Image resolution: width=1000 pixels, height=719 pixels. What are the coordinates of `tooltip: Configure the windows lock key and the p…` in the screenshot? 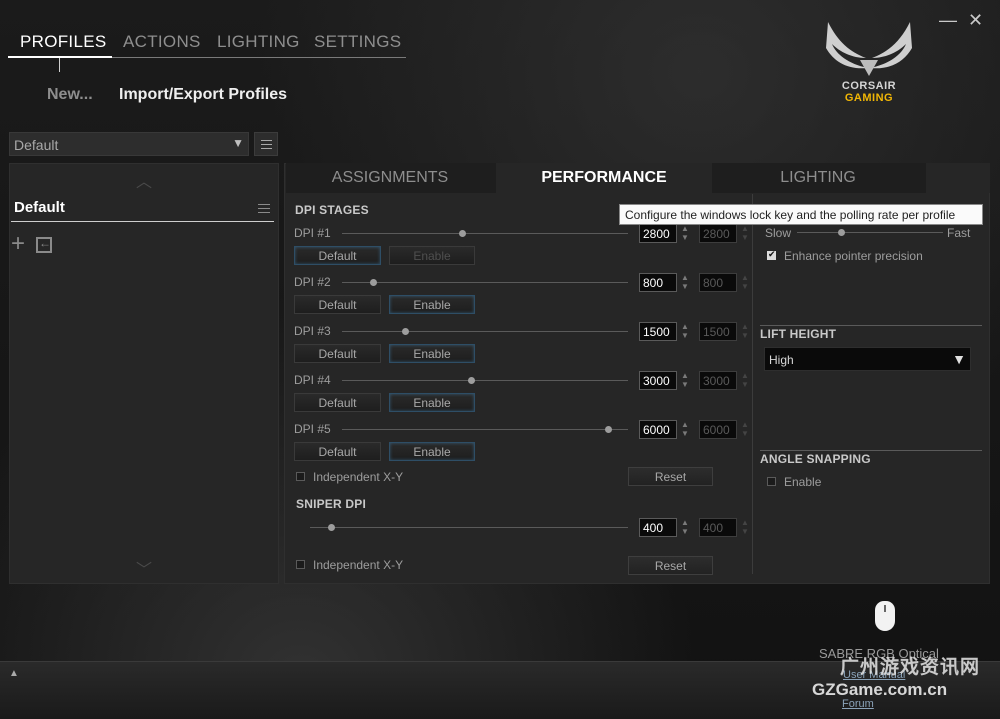 It's located at (801, 214).